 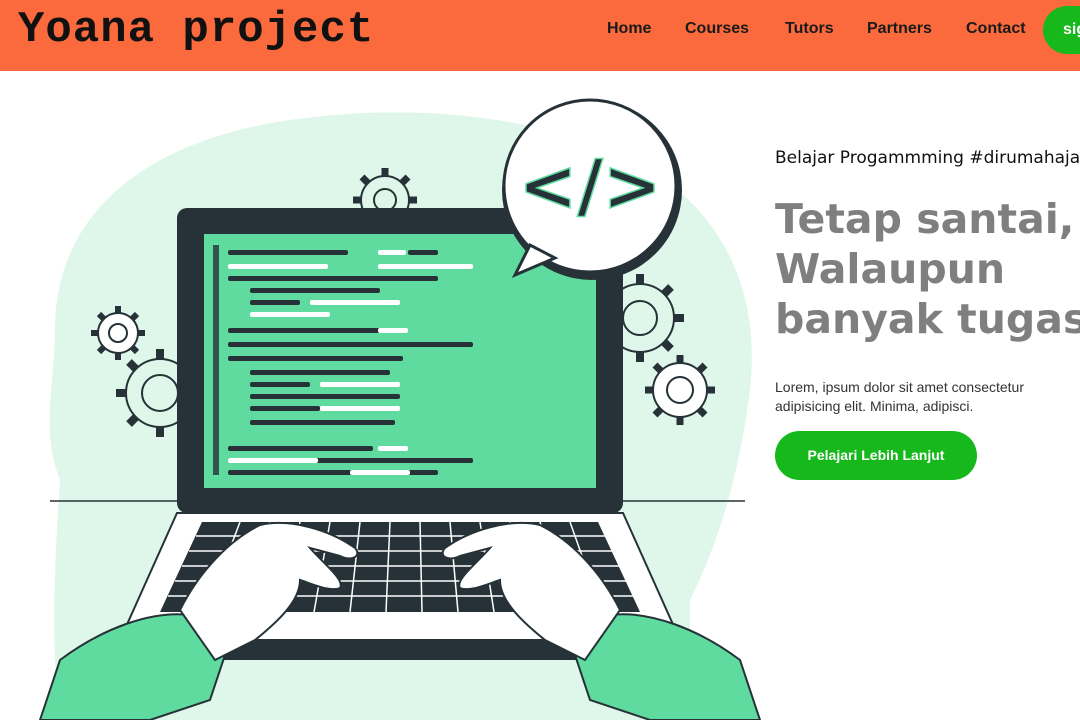 I want to click on hero-tagline: Belajar Progammming #dirumahaja, so click(x=927, y=158).